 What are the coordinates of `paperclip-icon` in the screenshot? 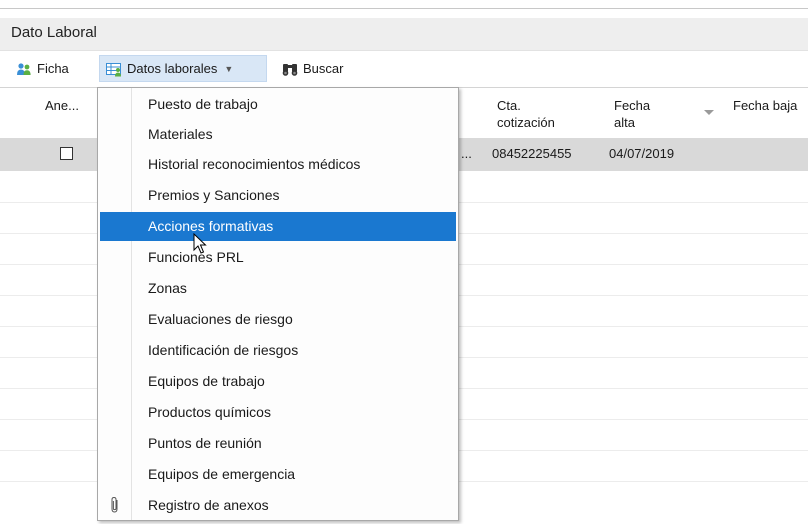 It's located at (115, 506).